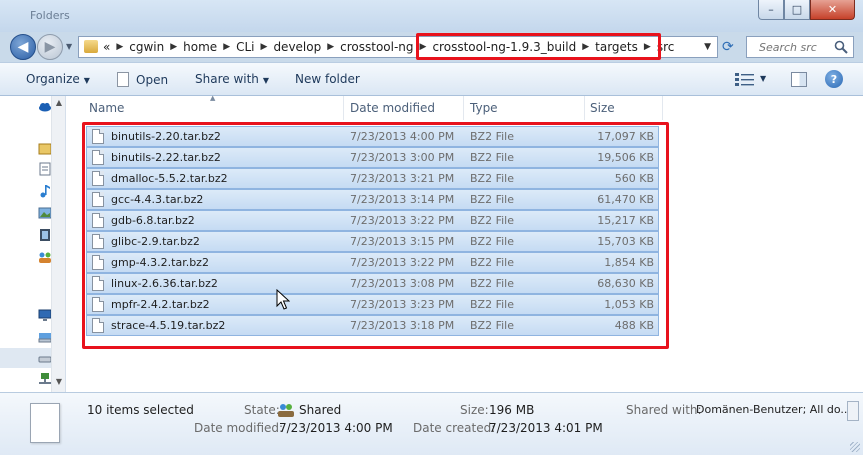 This screenshot has height=455, width=863. Describe the element at coordinates (799, 79) in the screenshot. I see `preview-pane-icon` at that location.